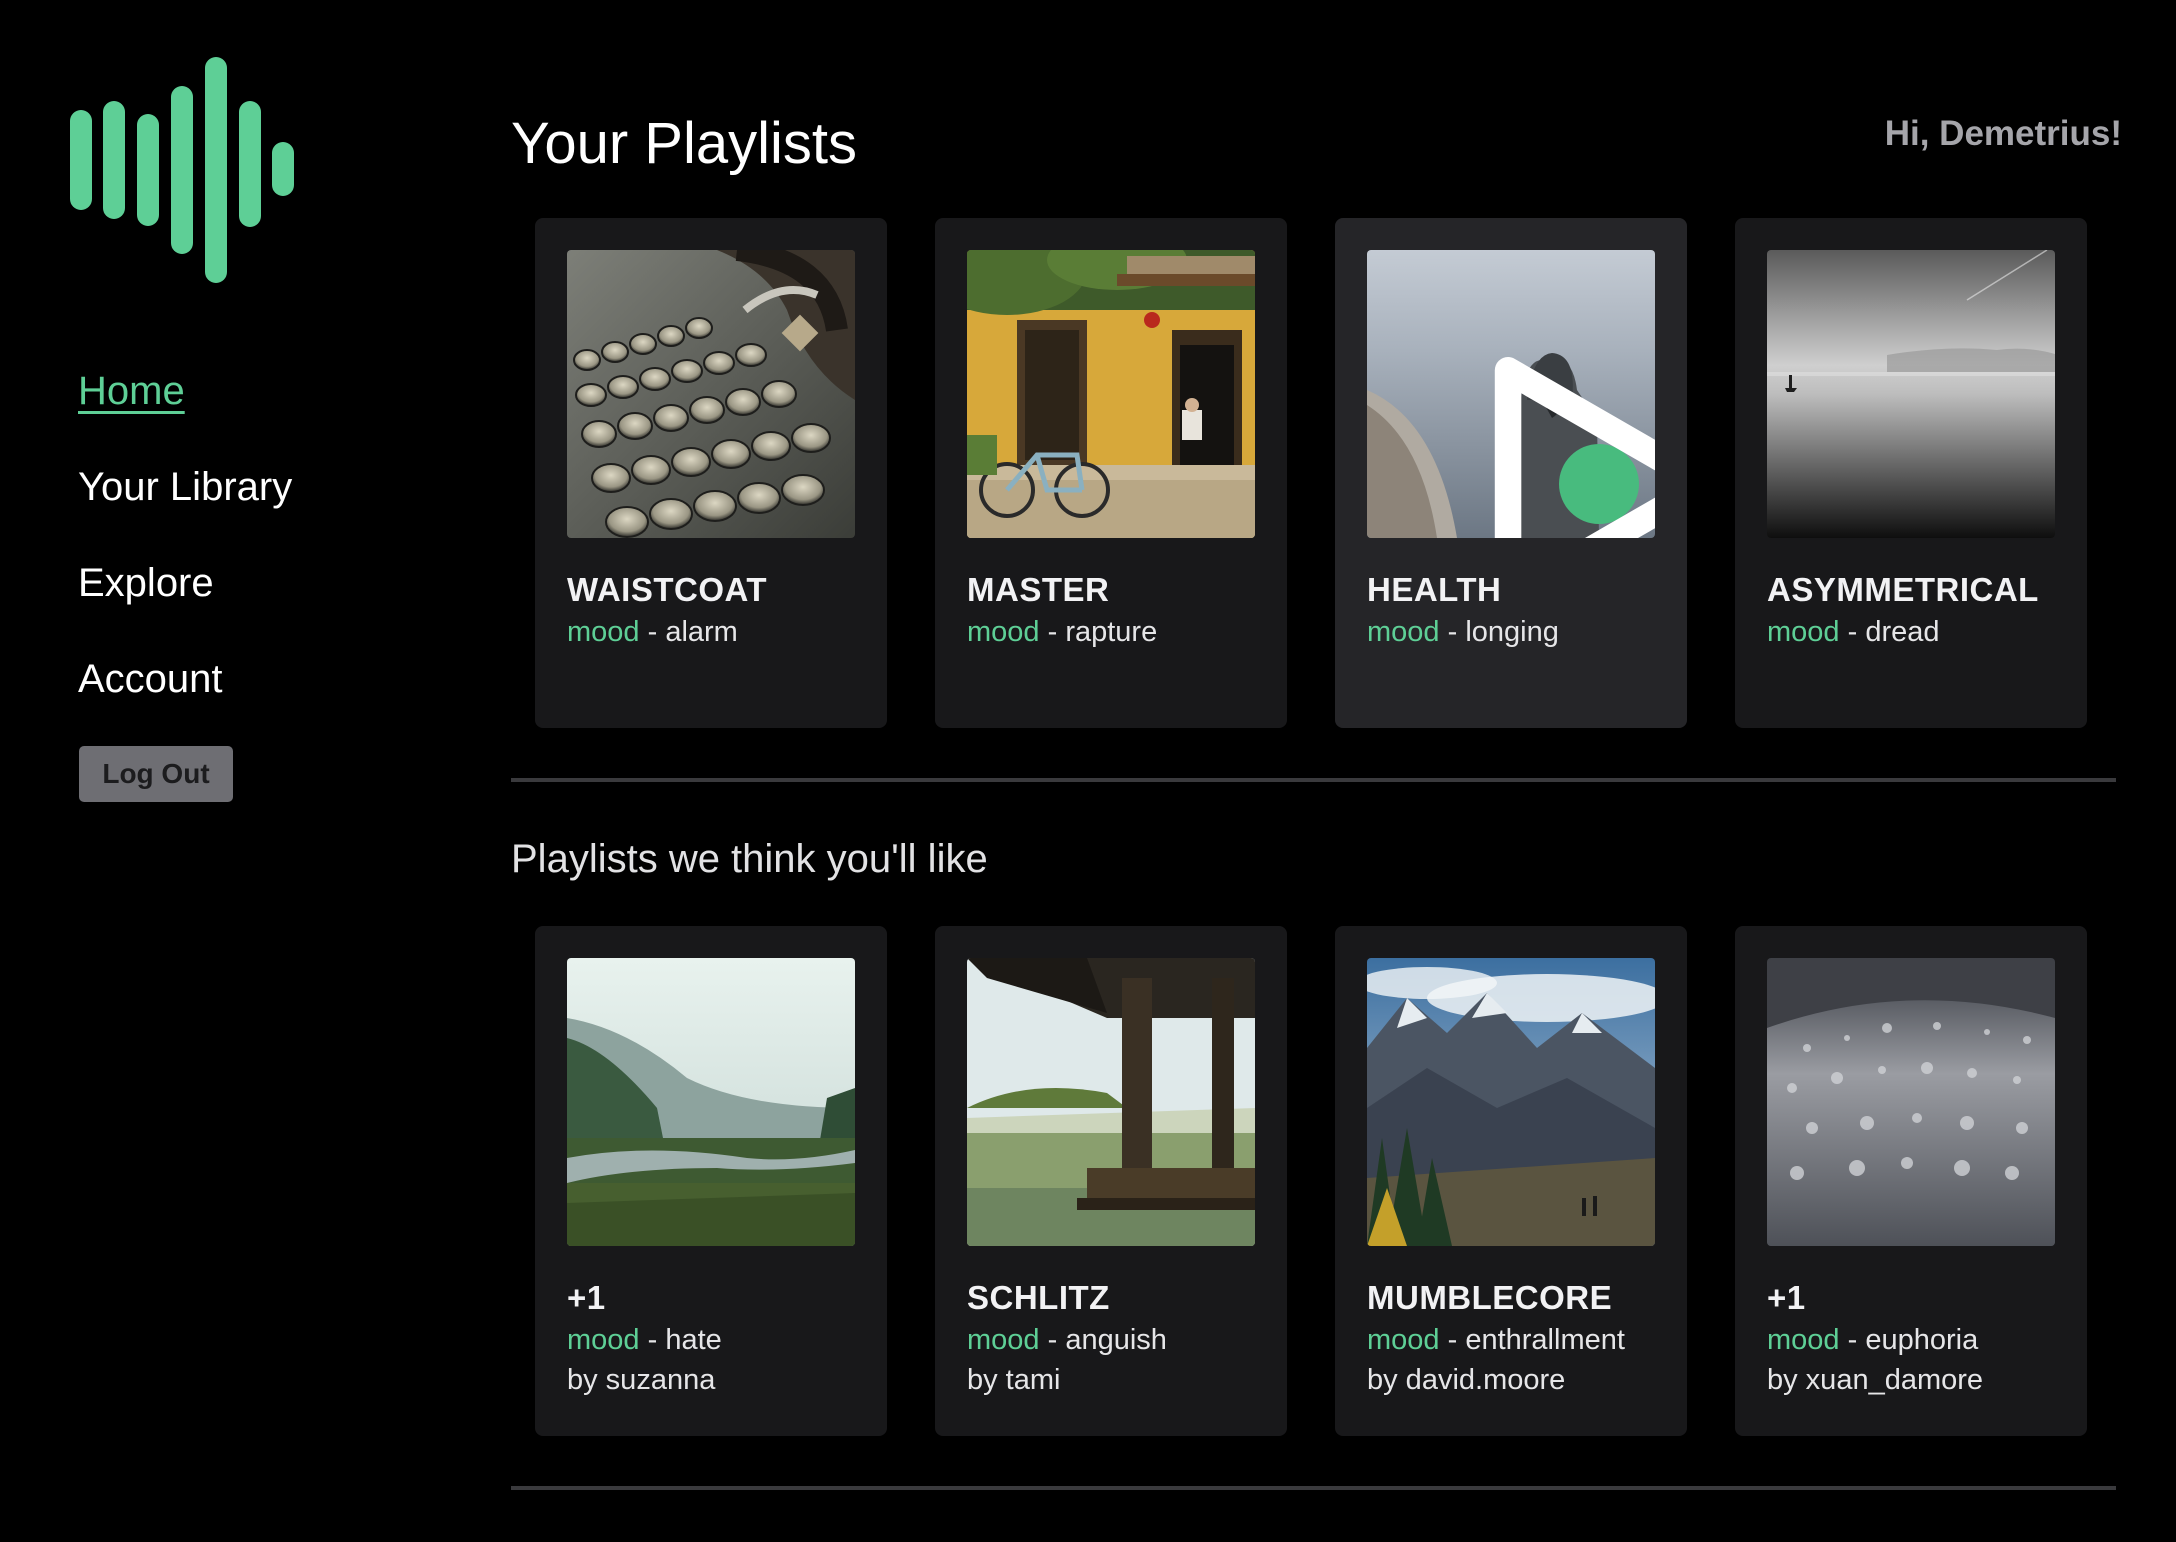  I want to click on user-greeting: Hi, Demetrius!, so click(2003, 133).